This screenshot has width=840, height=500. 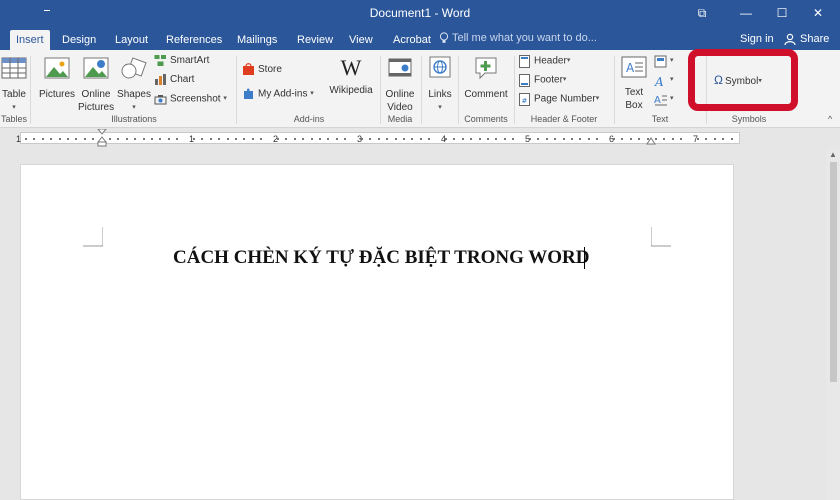 I want to click on tab-acrobat: Acrobat, so click(x=412, y=40).